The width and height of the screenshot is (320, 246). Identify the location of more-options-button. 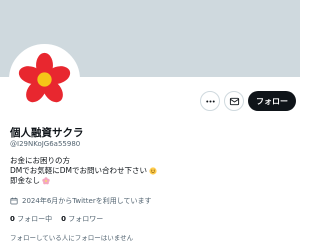
(210, 101).